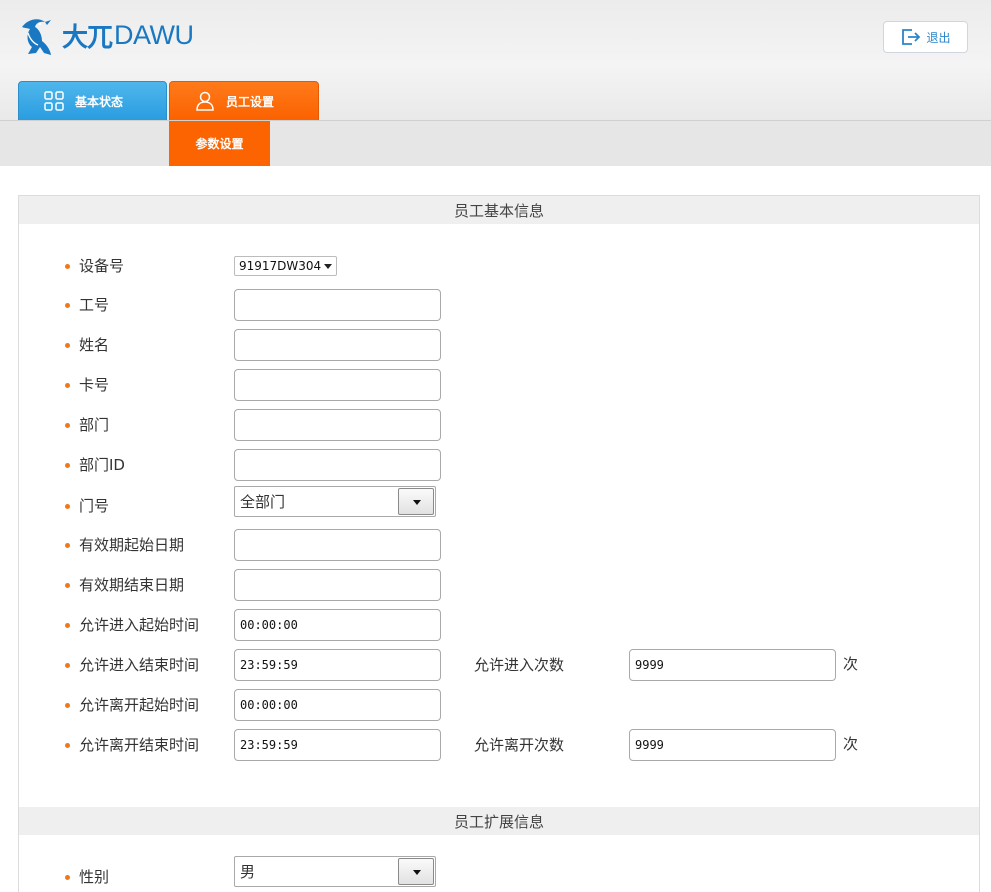 This screenshot has height=892, width=991. I want to click on door-select: 全部门, so click(335, 501).